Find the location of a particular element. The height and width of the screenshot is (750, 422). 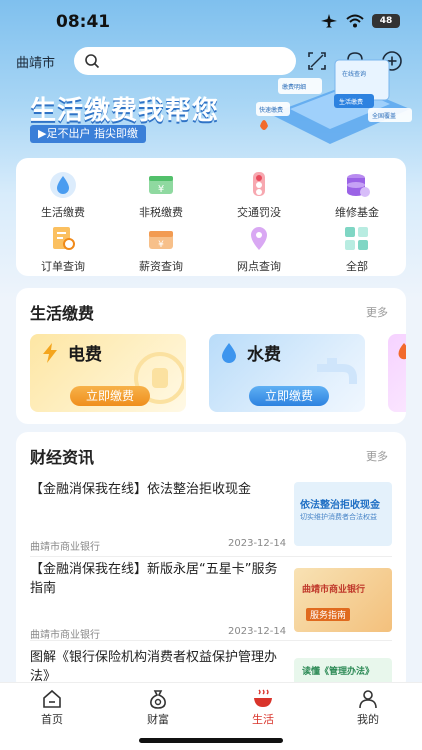

battery-icon: 48 is located at coordinates (386, 21).